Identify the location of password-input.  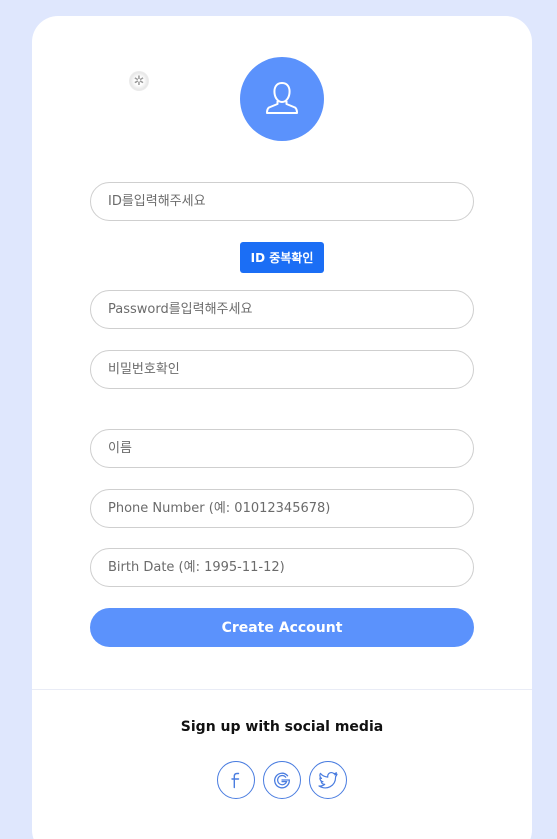
(282, 309).